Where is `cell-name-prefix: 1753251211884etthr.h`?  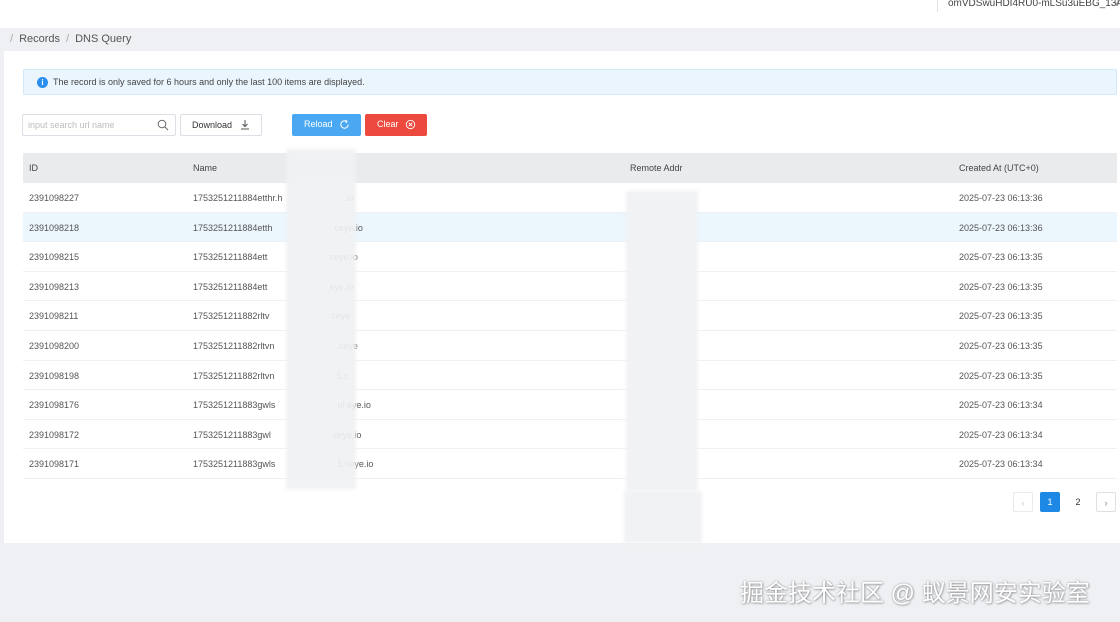 cell-name-prefix: 1753251211884etthr.h is located at coordinates (238, 198).